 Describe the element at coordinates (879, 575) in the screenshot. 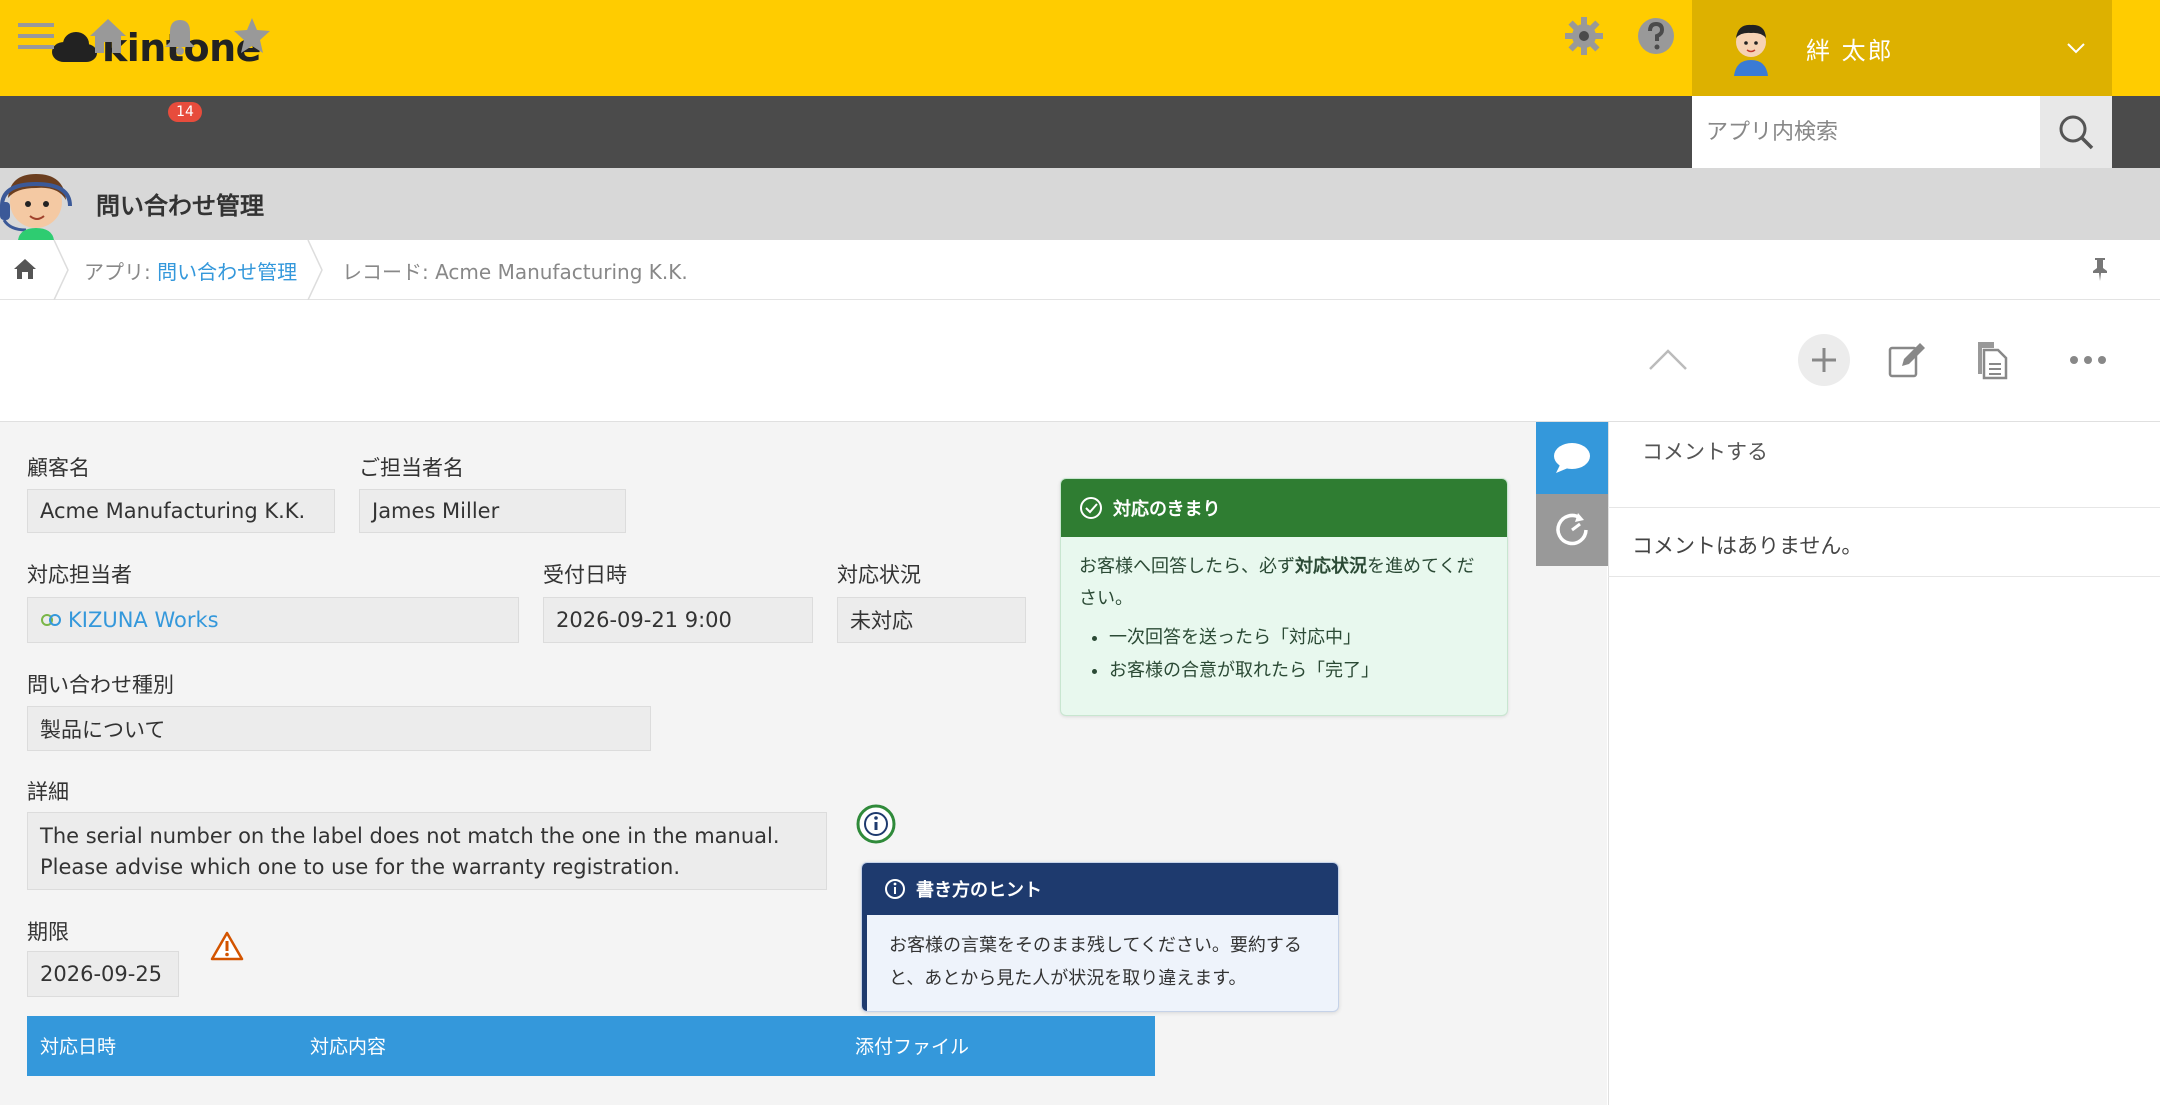

I see `status-label: 対応状況` at that location.